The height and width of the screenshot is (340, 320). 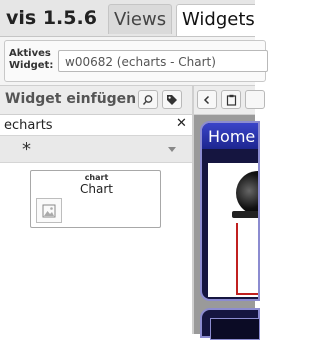 I want to click on widget-card-set: chart, so click(x=96, y=177).